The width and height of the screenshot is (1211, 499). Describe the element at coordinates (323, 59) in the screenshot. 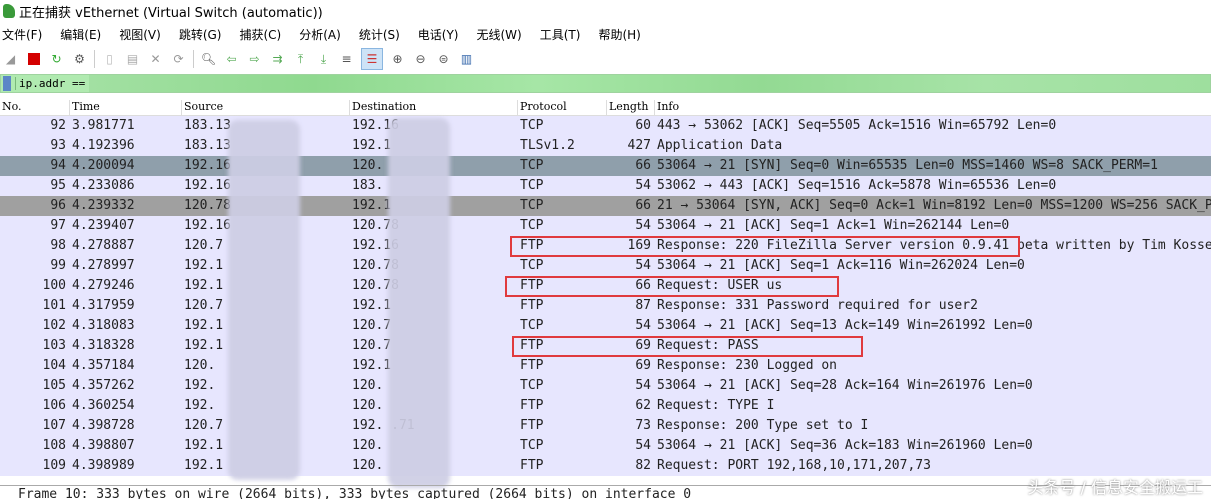

I see `last-icon: ⤓` at that location.